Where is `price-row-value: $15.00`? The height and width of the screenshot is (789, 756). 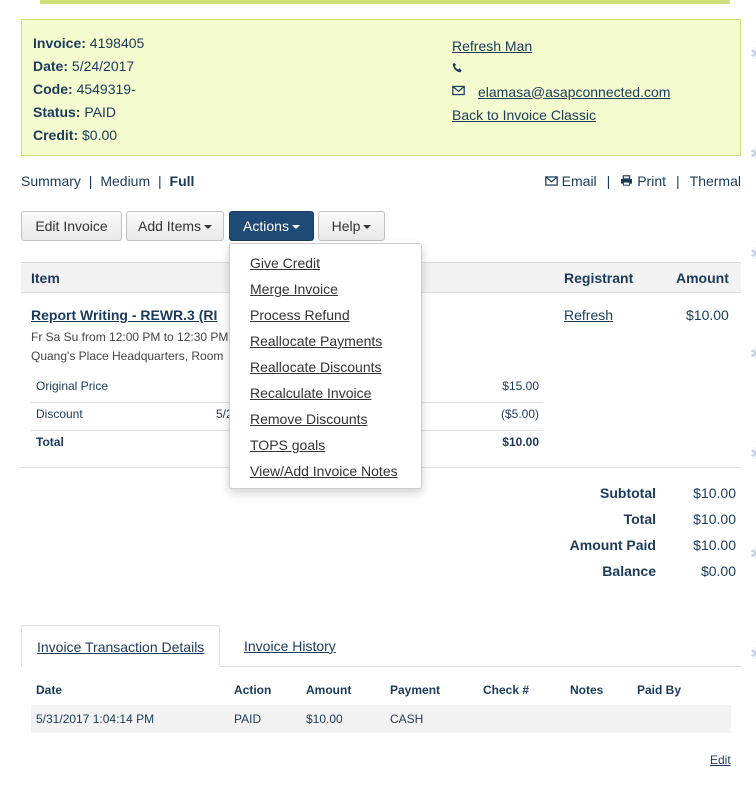 price-row-value: $15.00 is located at coordinates (520, 386).